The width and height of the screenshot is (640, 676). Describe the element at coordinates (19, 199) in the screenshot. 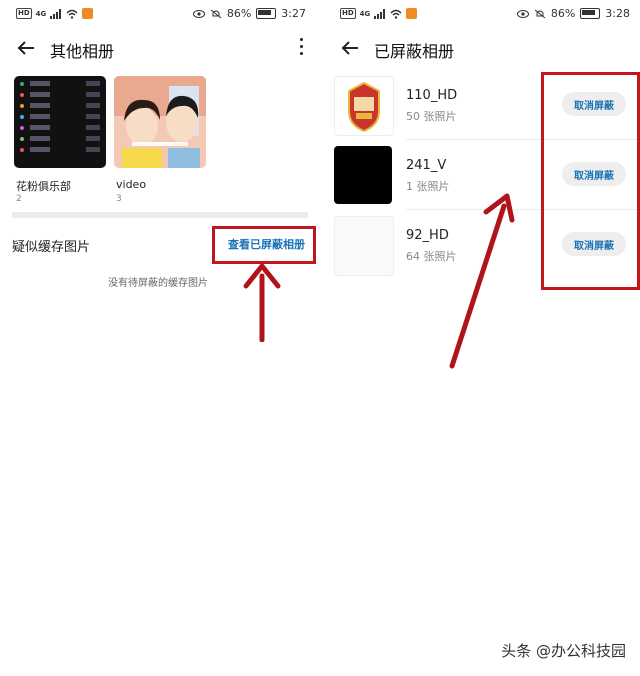

I see `album-count: 2` at that location.